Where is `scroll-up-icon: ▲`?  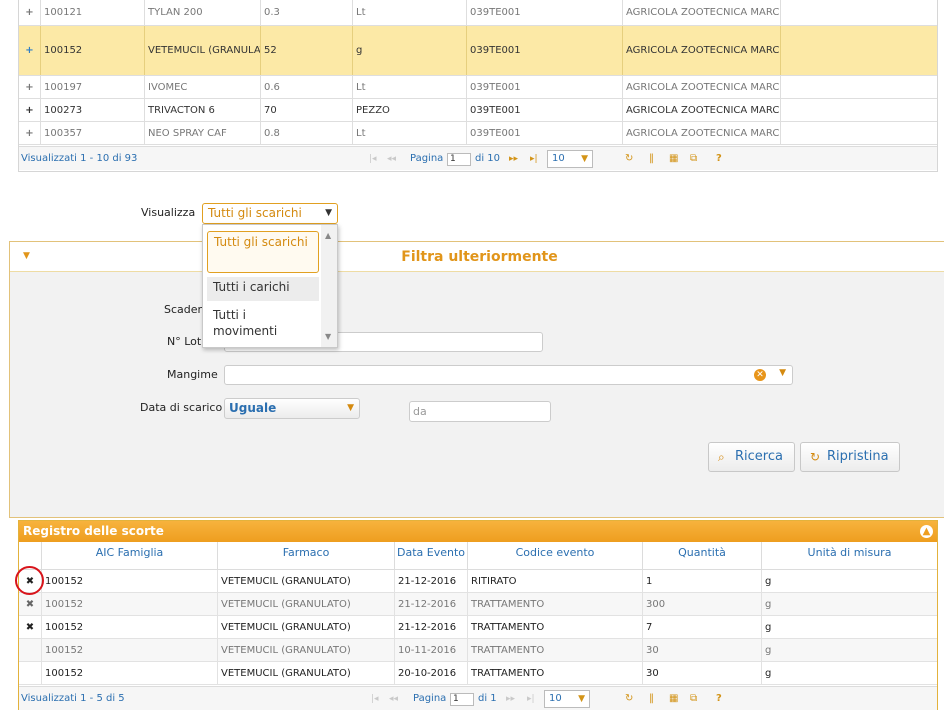
scroll-up-icon: ▲ is located at coordinates (328, 235).